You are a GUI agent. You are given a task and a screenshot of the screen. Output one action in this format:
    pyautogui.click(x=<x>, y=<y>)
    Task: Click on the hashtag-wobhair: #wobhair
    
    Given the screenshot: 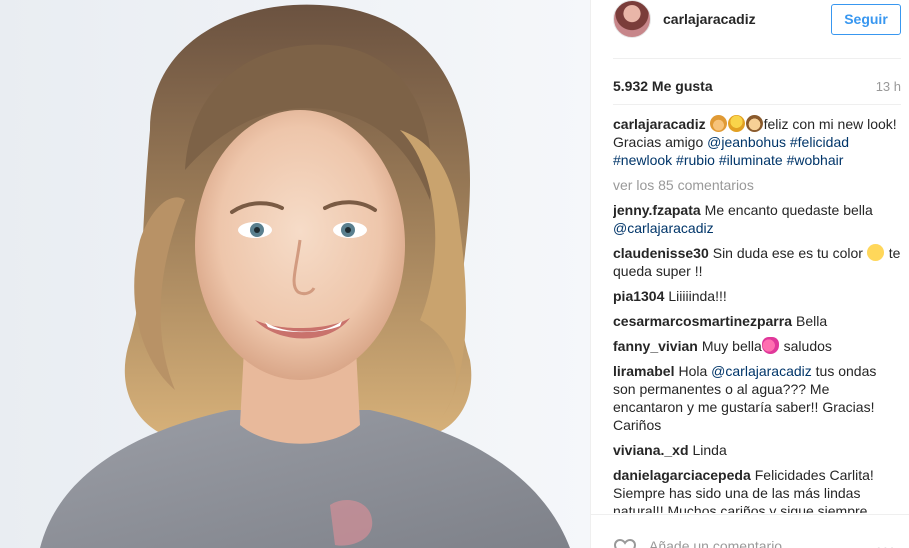 What is the action you would take?
    pyautogui.click(x=815, y=160)
    